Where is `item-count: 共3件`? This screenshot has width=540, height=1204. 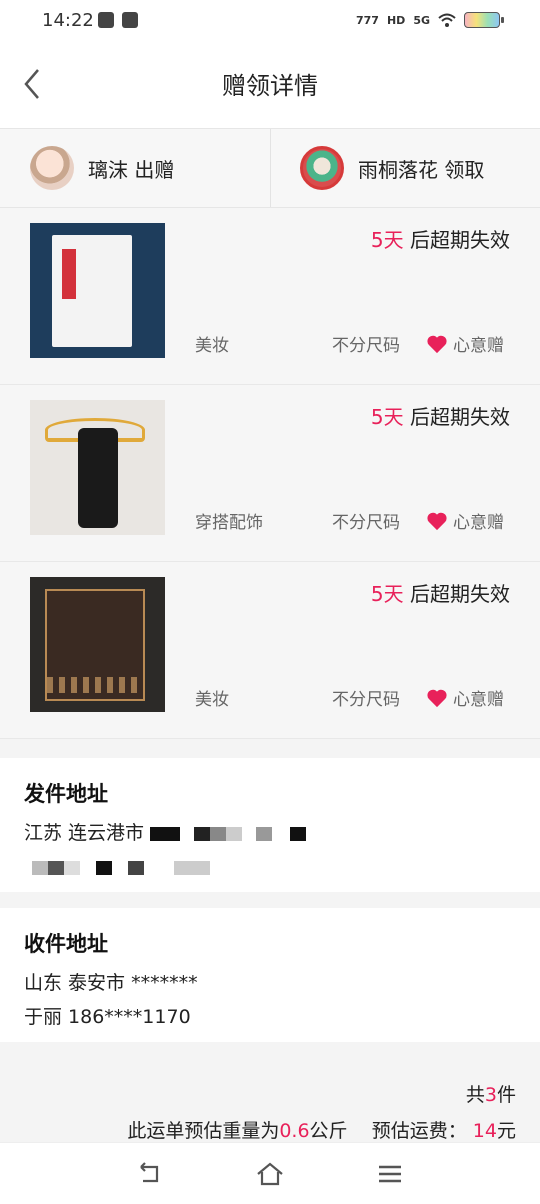 item-count: 共3件 is located at coordinates (491, 1093).